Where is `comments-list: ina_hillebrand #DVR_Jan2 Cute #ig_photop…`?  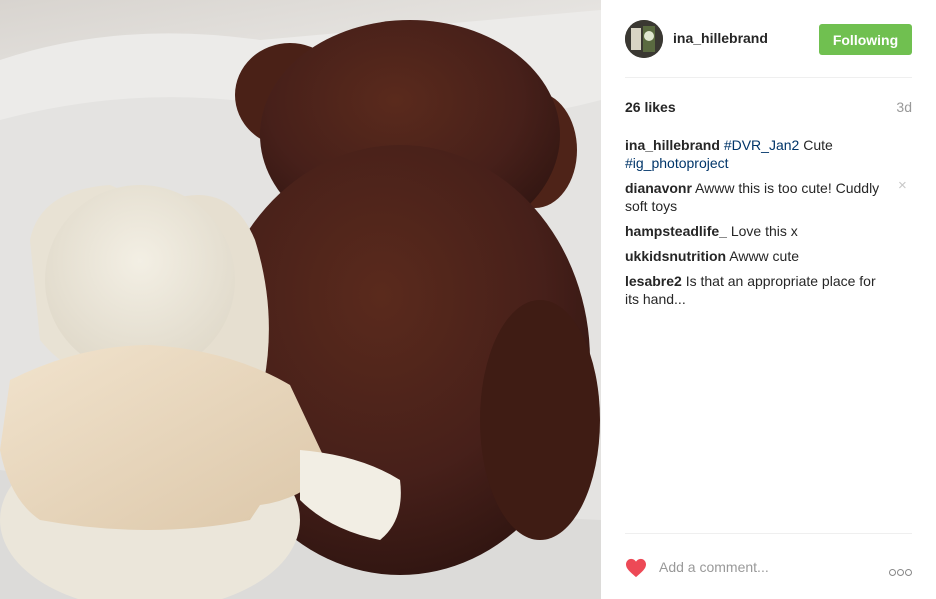 comments-list: ina_hillebrand #DVR_Jan2 Cute #ig_photop… is located at coordinates (768, 225).